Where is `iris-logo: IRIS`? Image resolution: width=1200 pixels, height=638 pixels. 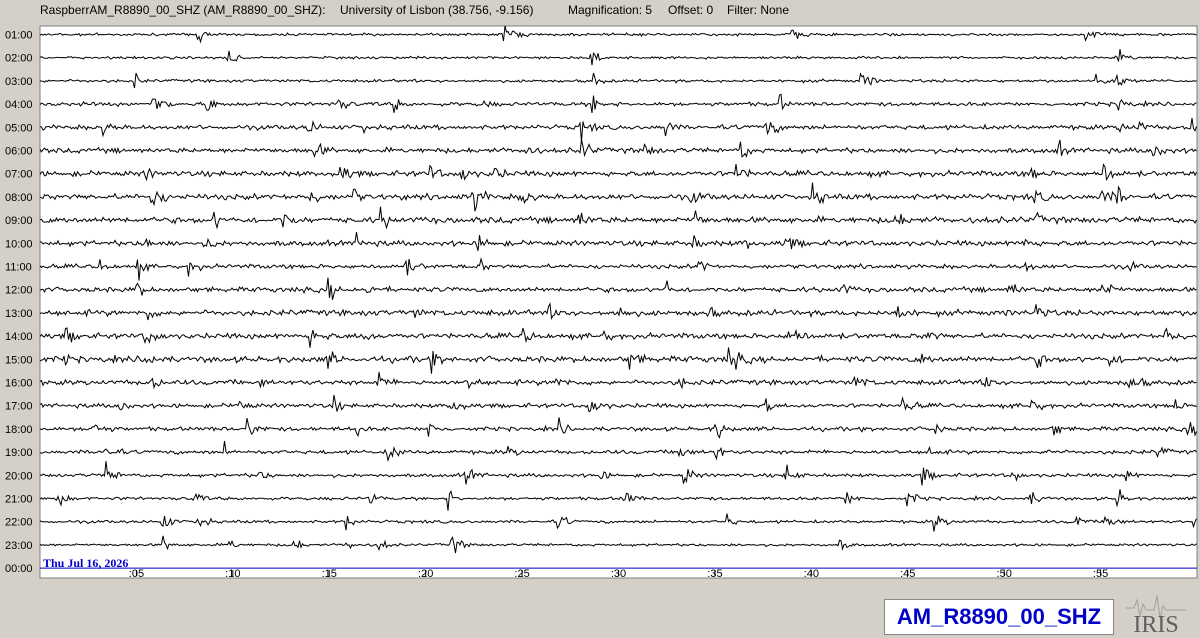 iris-logo: IRIS is located at coordinates (1156, 612).